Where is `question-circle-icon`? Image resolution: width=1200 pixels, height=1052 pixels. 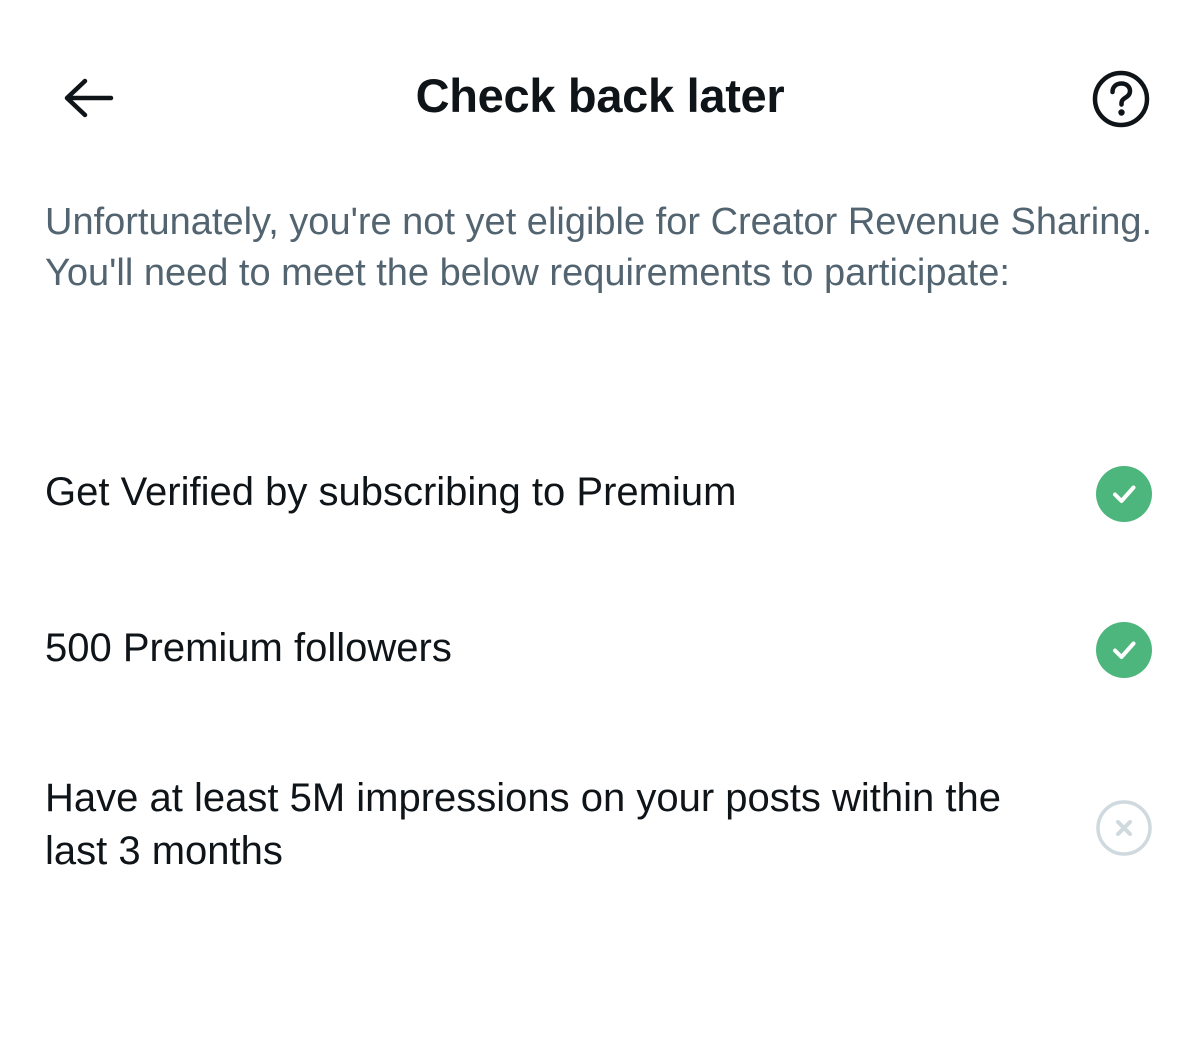
question-circle-icon is located at coordinates (1121, 99).